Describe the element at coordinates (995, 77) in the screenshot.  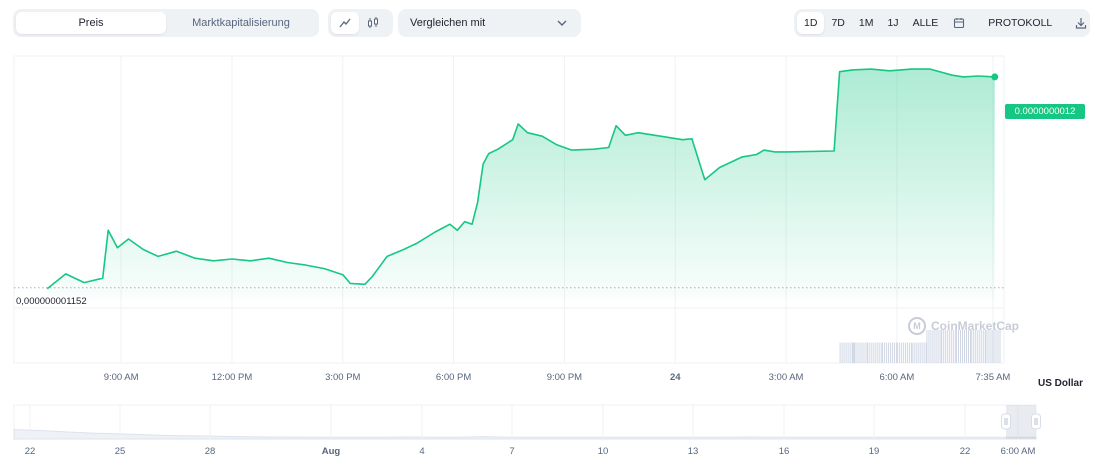
I see `last-price-dot` at that location.